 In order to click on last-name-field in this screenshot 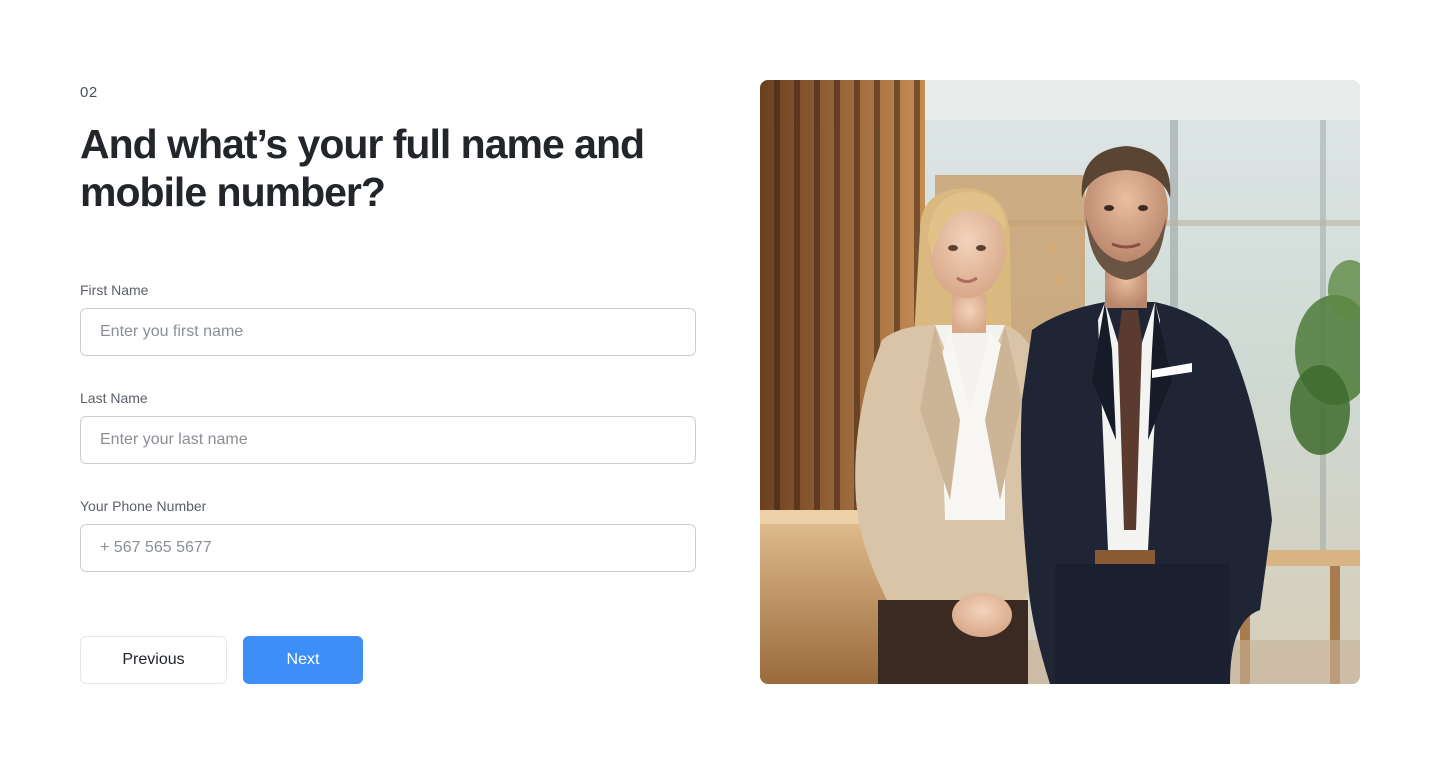, I will do `click(388, 440)`.